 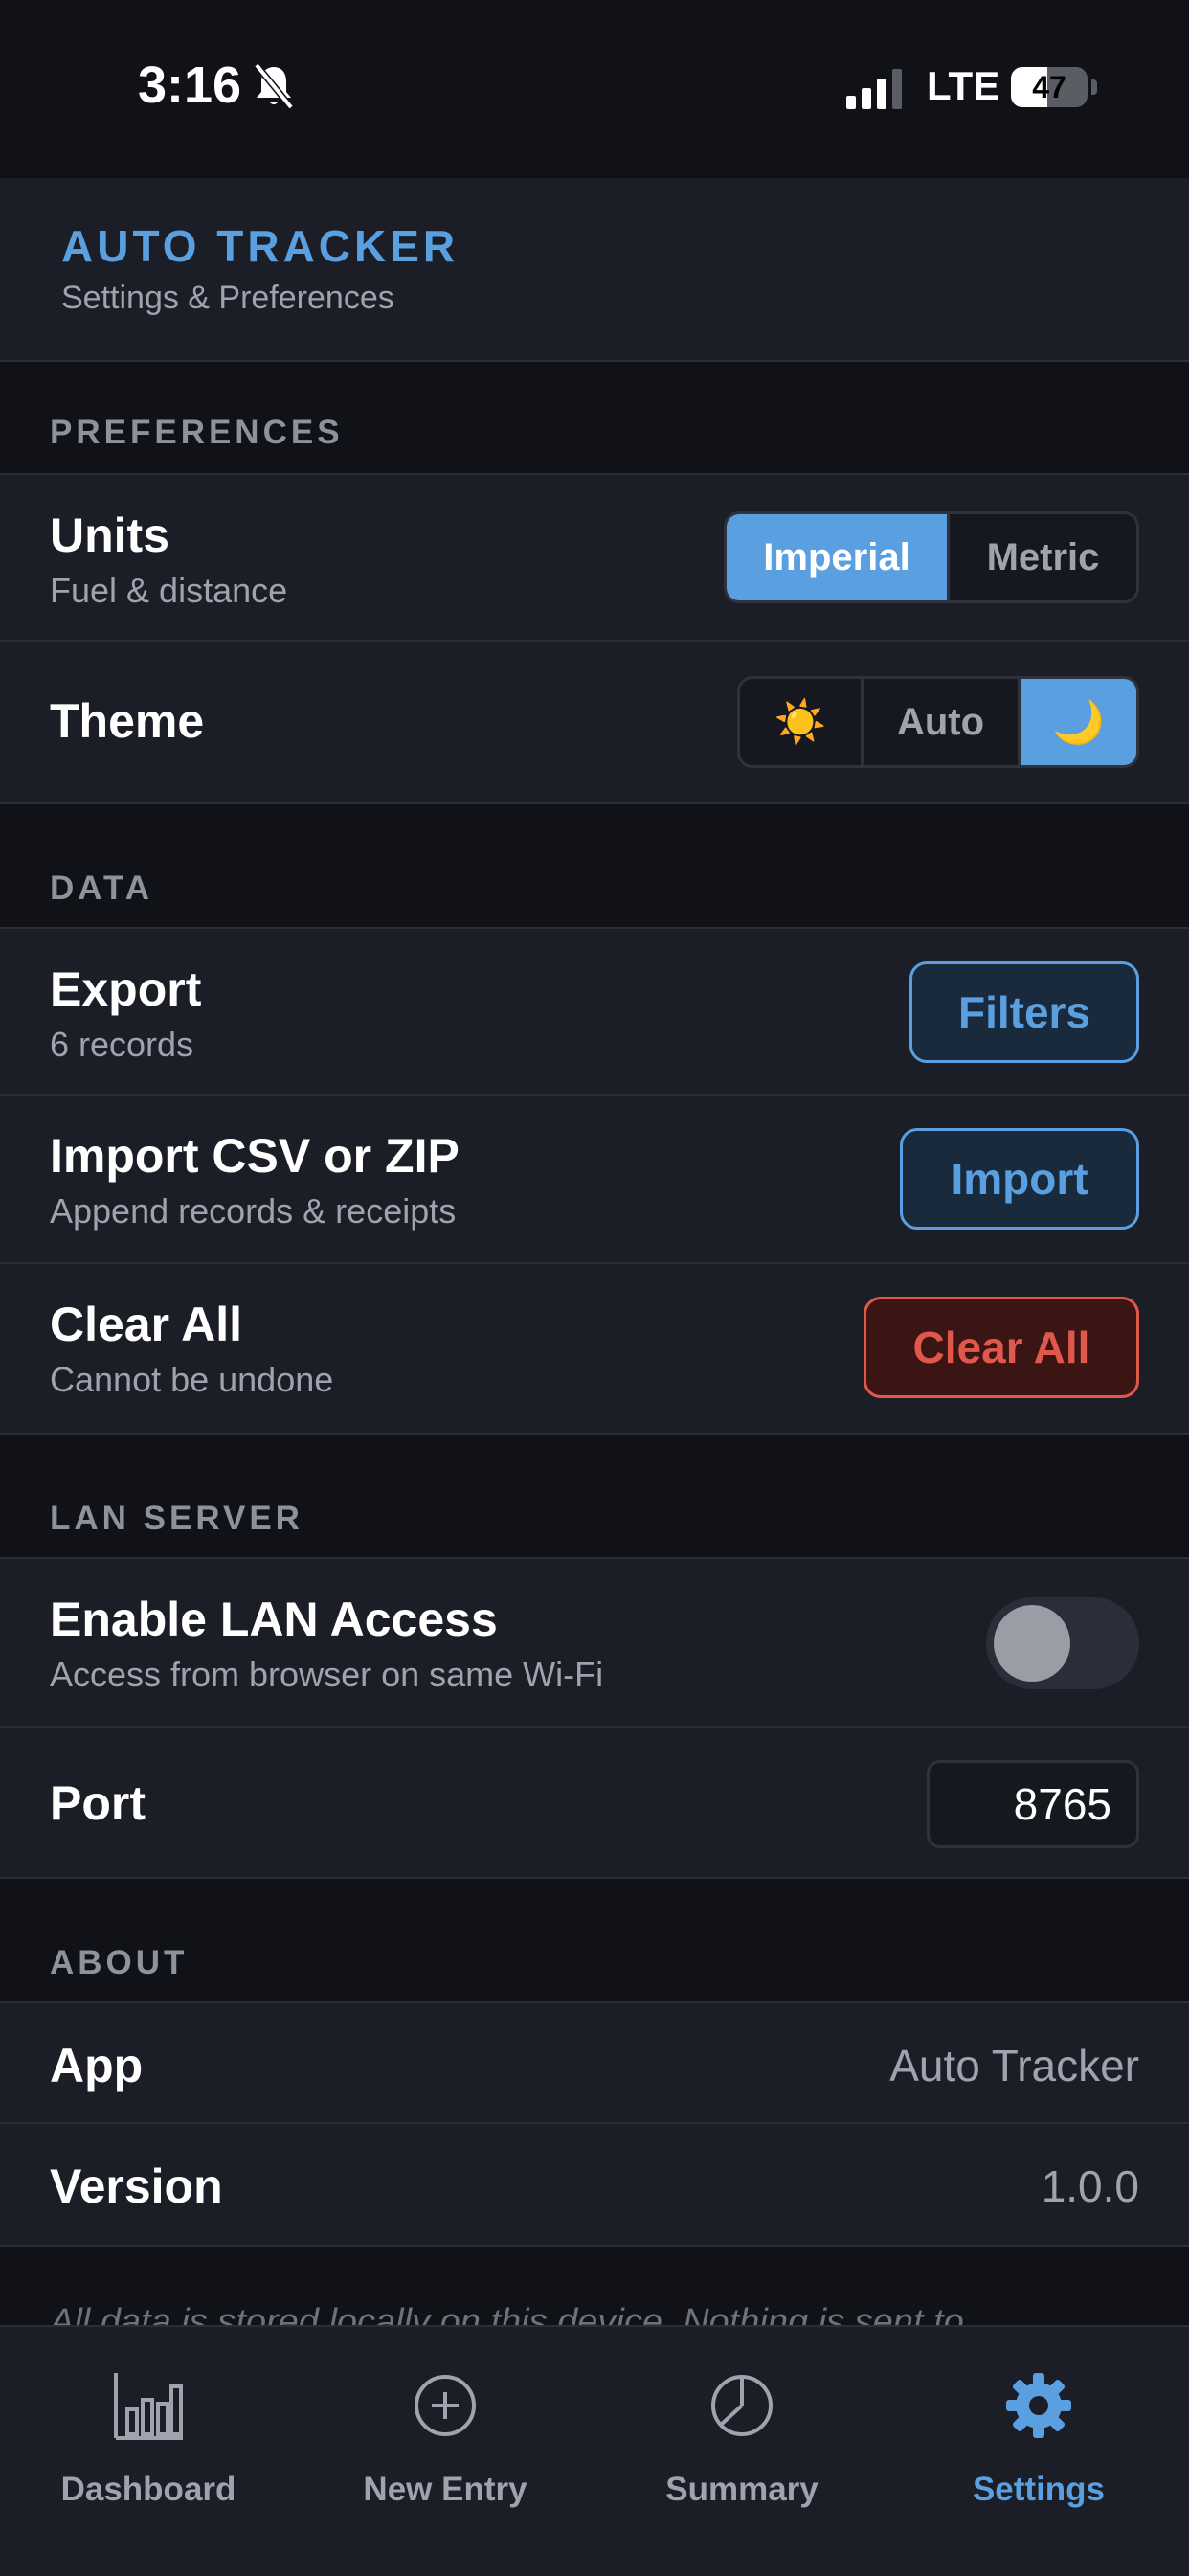 What do you see at coordinates (176, 1518) in the screenshot?
I see `section-label-lan-server: LAN SERVER` at bounding box center [176, 1518].